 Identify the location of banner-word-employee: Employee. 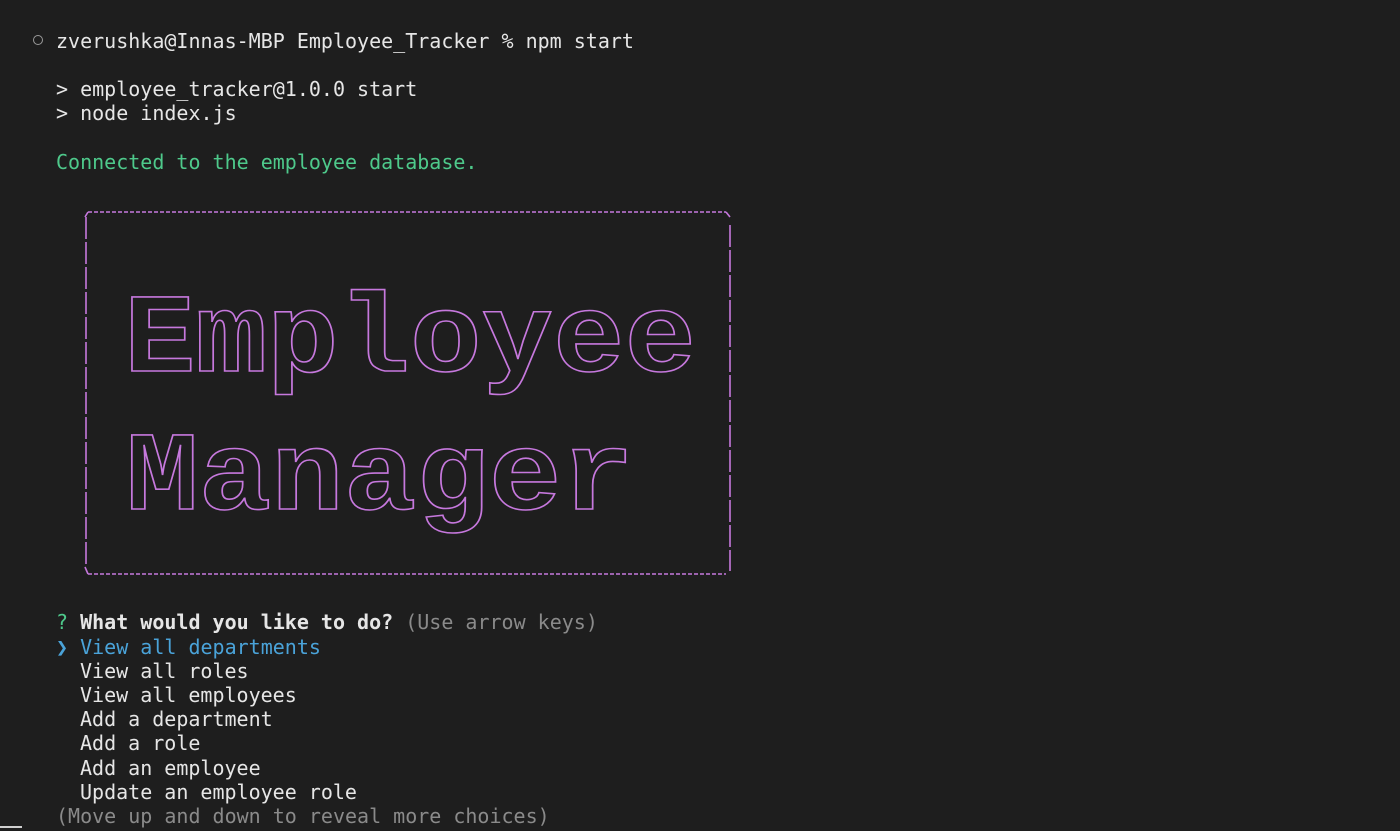
(410, 341).